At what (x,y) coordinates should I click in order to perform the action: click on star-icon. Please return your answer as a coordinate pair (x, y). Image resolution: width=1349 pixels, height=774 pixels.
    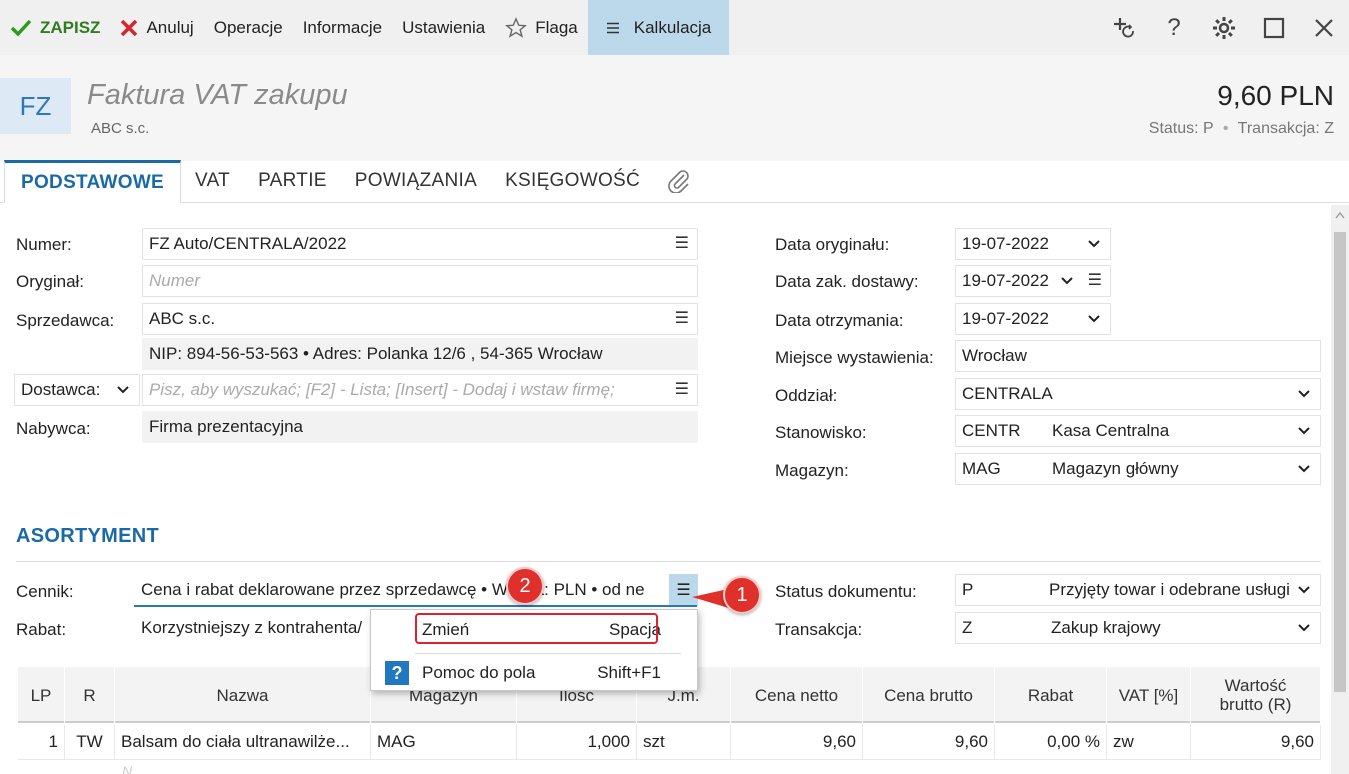
    Looking at the image, I should click on (516, 27).